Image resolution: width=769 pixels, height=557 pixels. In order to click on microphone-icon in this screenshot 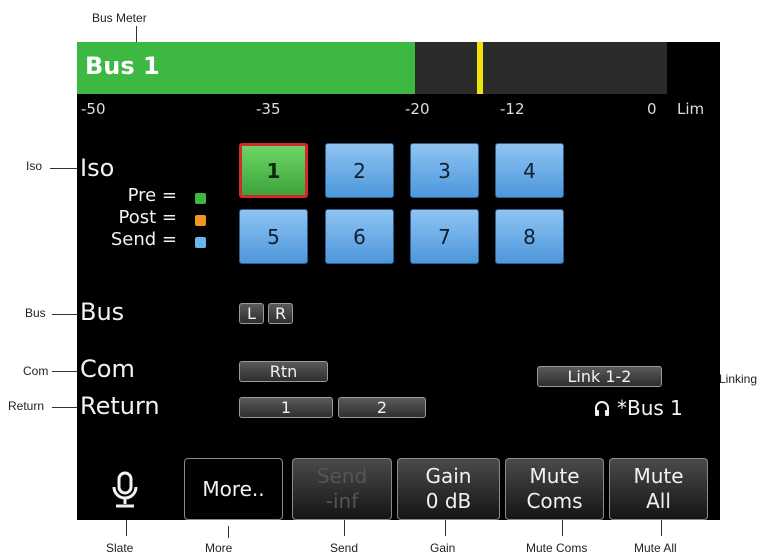, I will do `click(125, 489)`.